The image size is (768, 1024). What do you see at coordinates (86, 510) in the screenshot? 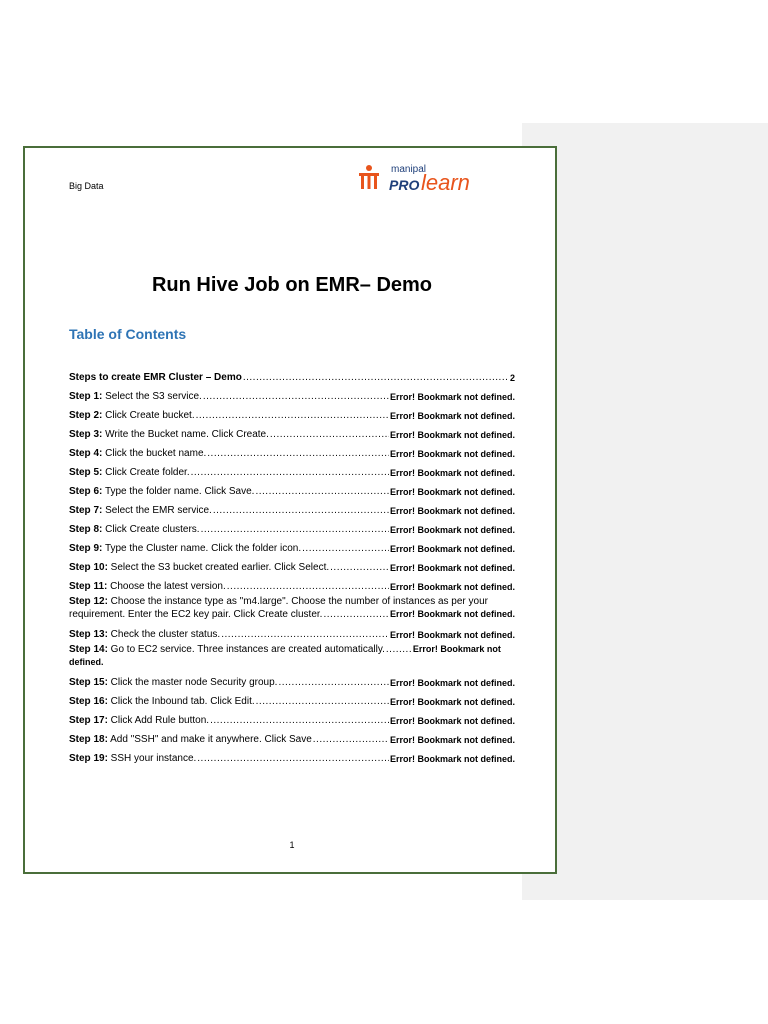
I see `toc-step-label: Step 7:` at bounding box center [86, 510].